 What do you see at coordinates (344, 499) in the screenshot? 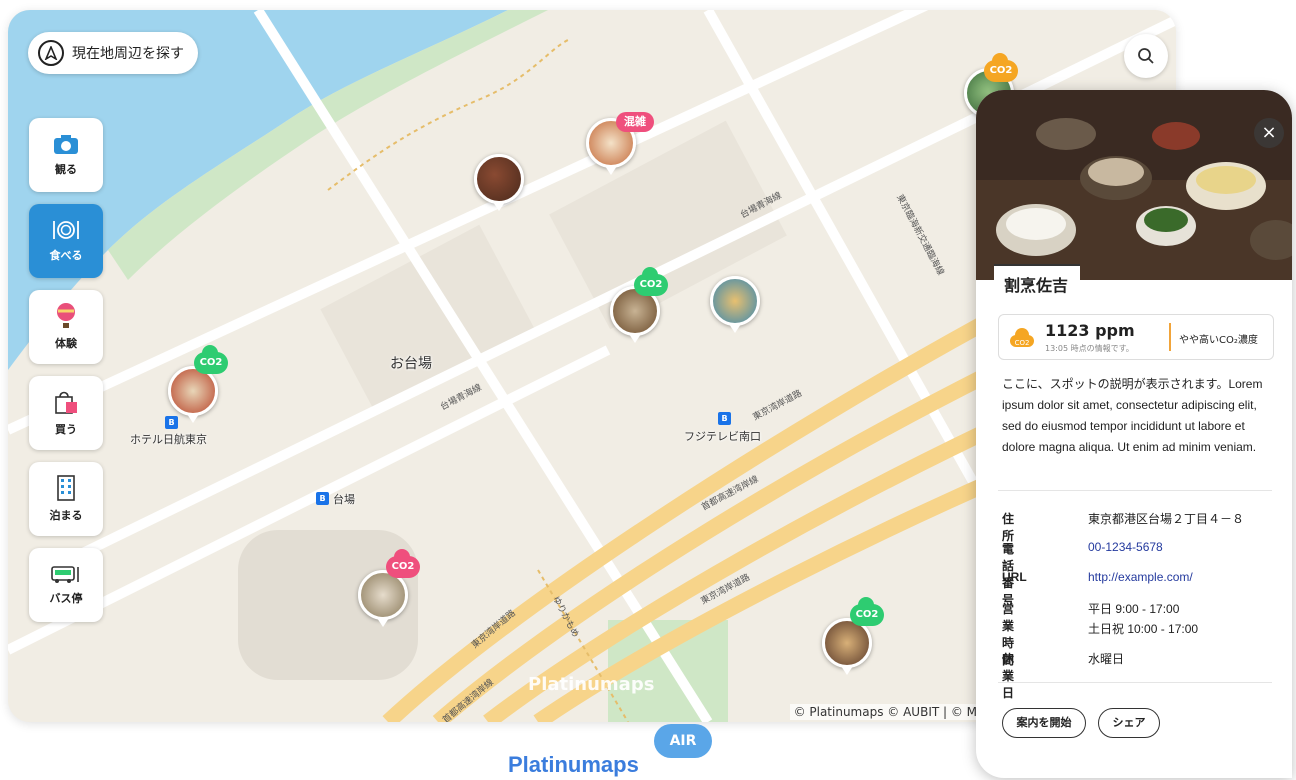
I see `station-label: 台場` at bounding box center [344, 499].